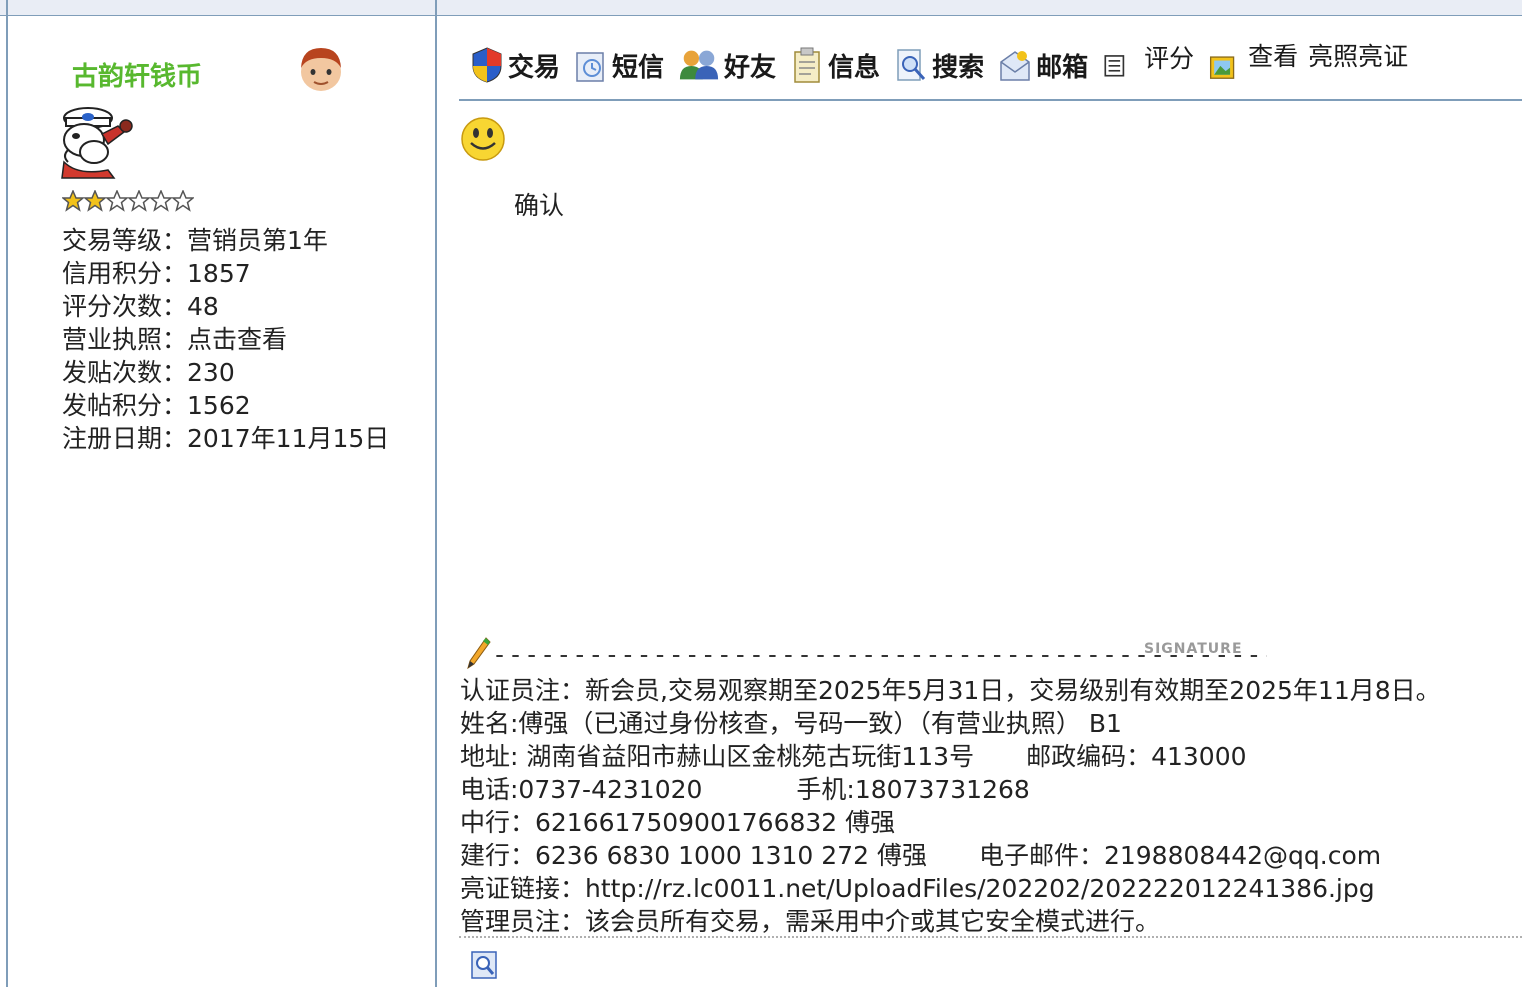  I want to click on list-icon, so click(1114, 66).